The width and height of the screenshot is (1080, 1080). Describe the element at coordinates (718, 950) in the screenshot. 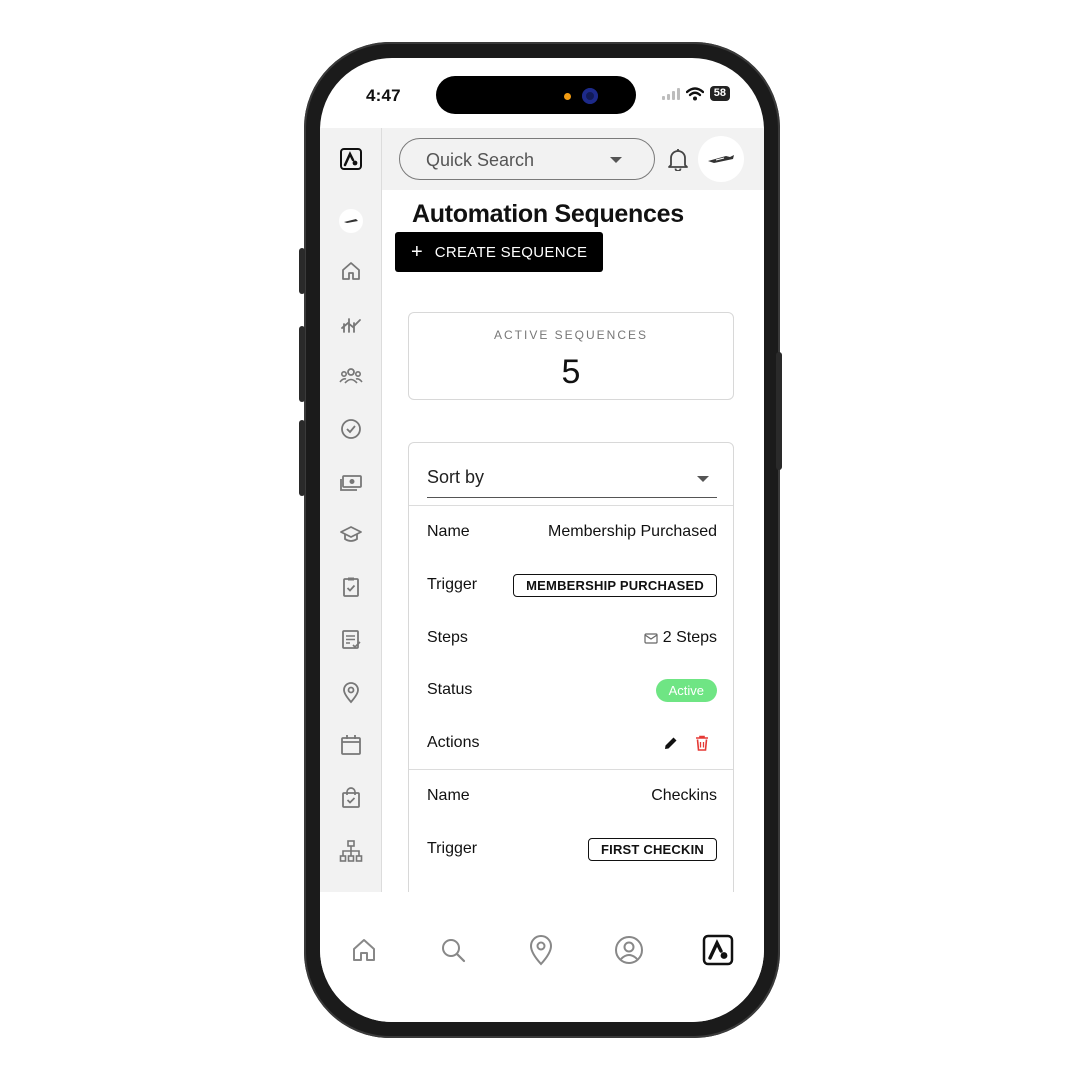

I see `nav-app-logo-icon` at that location.